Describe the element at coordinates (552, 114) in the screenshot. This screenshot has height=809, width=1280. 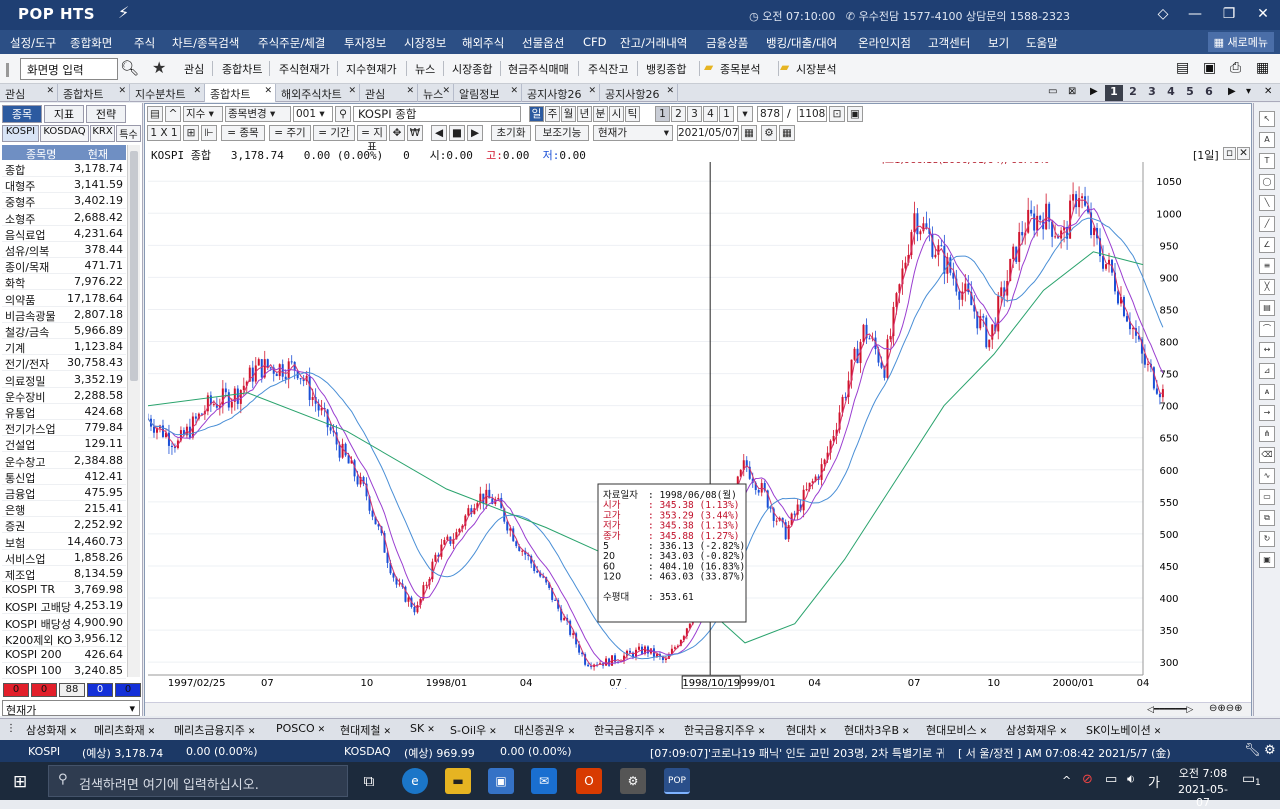
I see `period-button: 주` at that location.